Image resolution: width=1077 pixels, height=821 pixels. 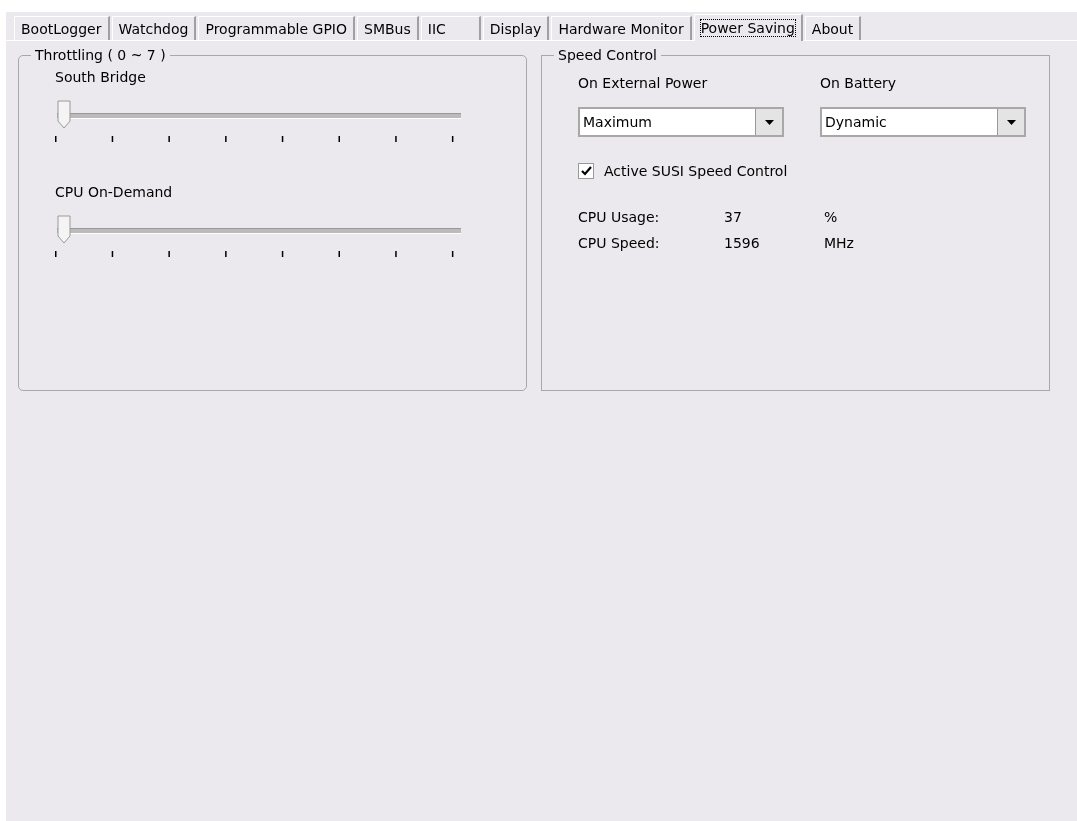 What do you see at coordinates (607, 55) in the screenshot?
I see `group-title: Speed Control` at bounding box center [607, 55].